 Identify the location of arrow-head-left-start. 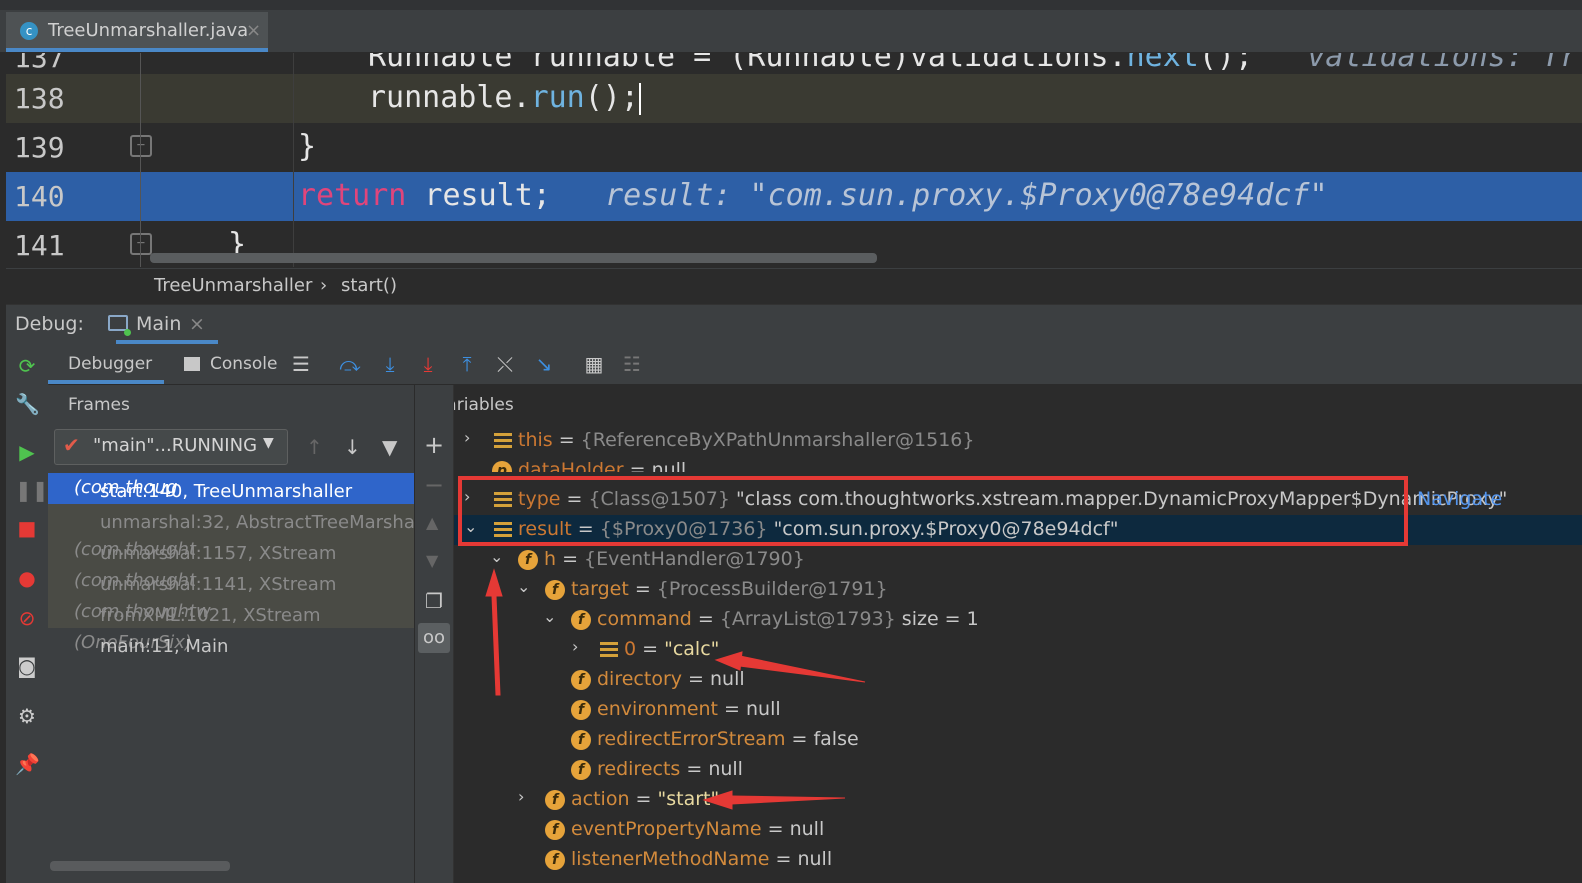
(717, 800).